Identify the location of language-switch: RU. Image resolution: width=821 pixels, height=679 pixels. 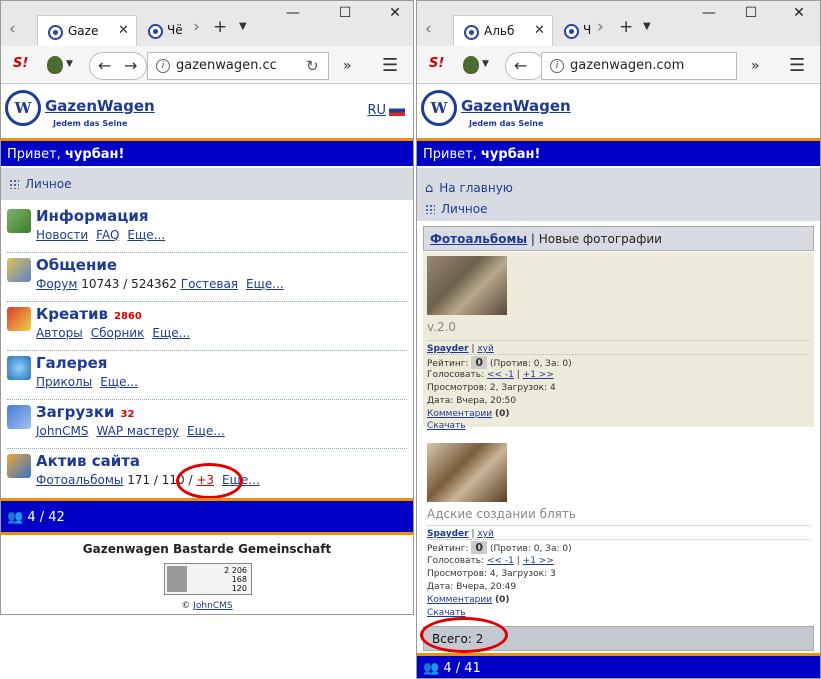
(386, 110).